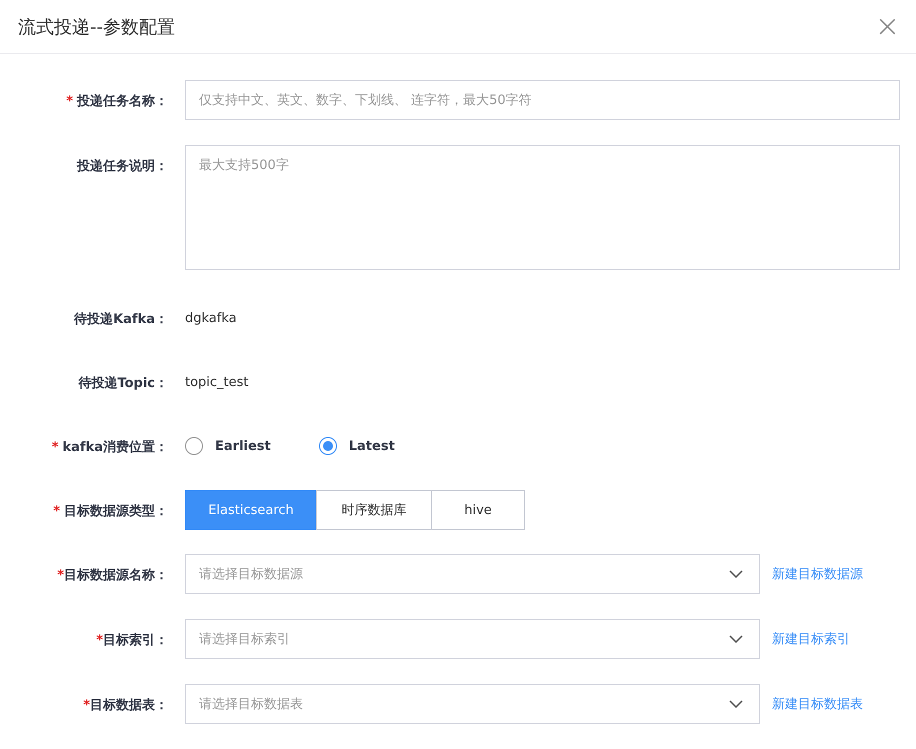 Image resolution: width=916 pixels, height=749 pixels. Describe the element at coordinates (472, 574) in the screenshot. I see `select-field: 请选择目标数据源` at that location.